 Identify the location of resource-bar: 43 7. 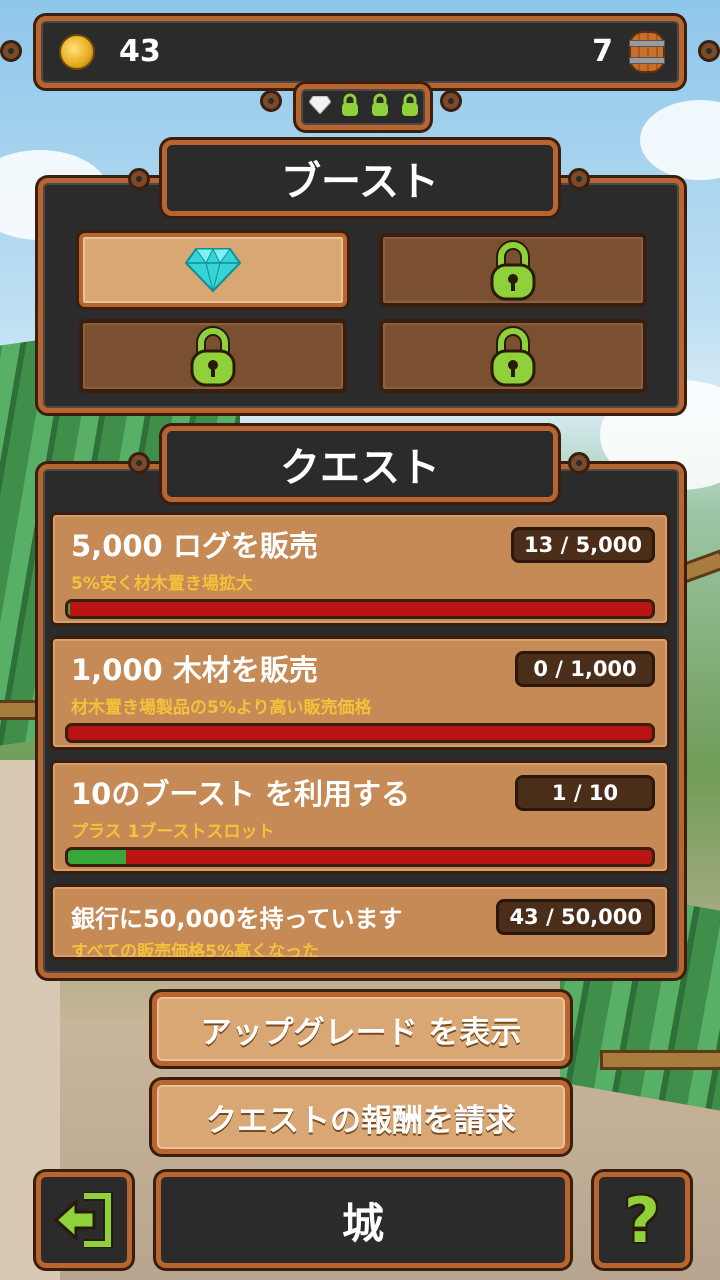
(360, 52).